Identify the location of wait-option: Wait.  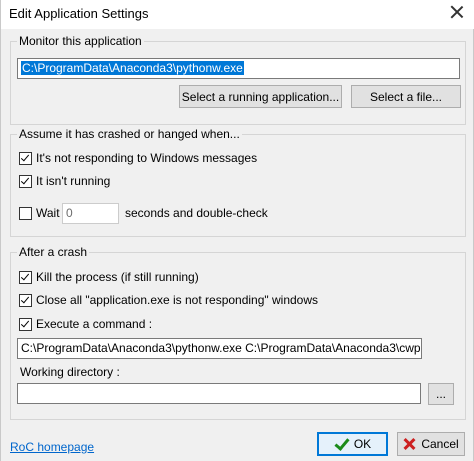
(39, 213).